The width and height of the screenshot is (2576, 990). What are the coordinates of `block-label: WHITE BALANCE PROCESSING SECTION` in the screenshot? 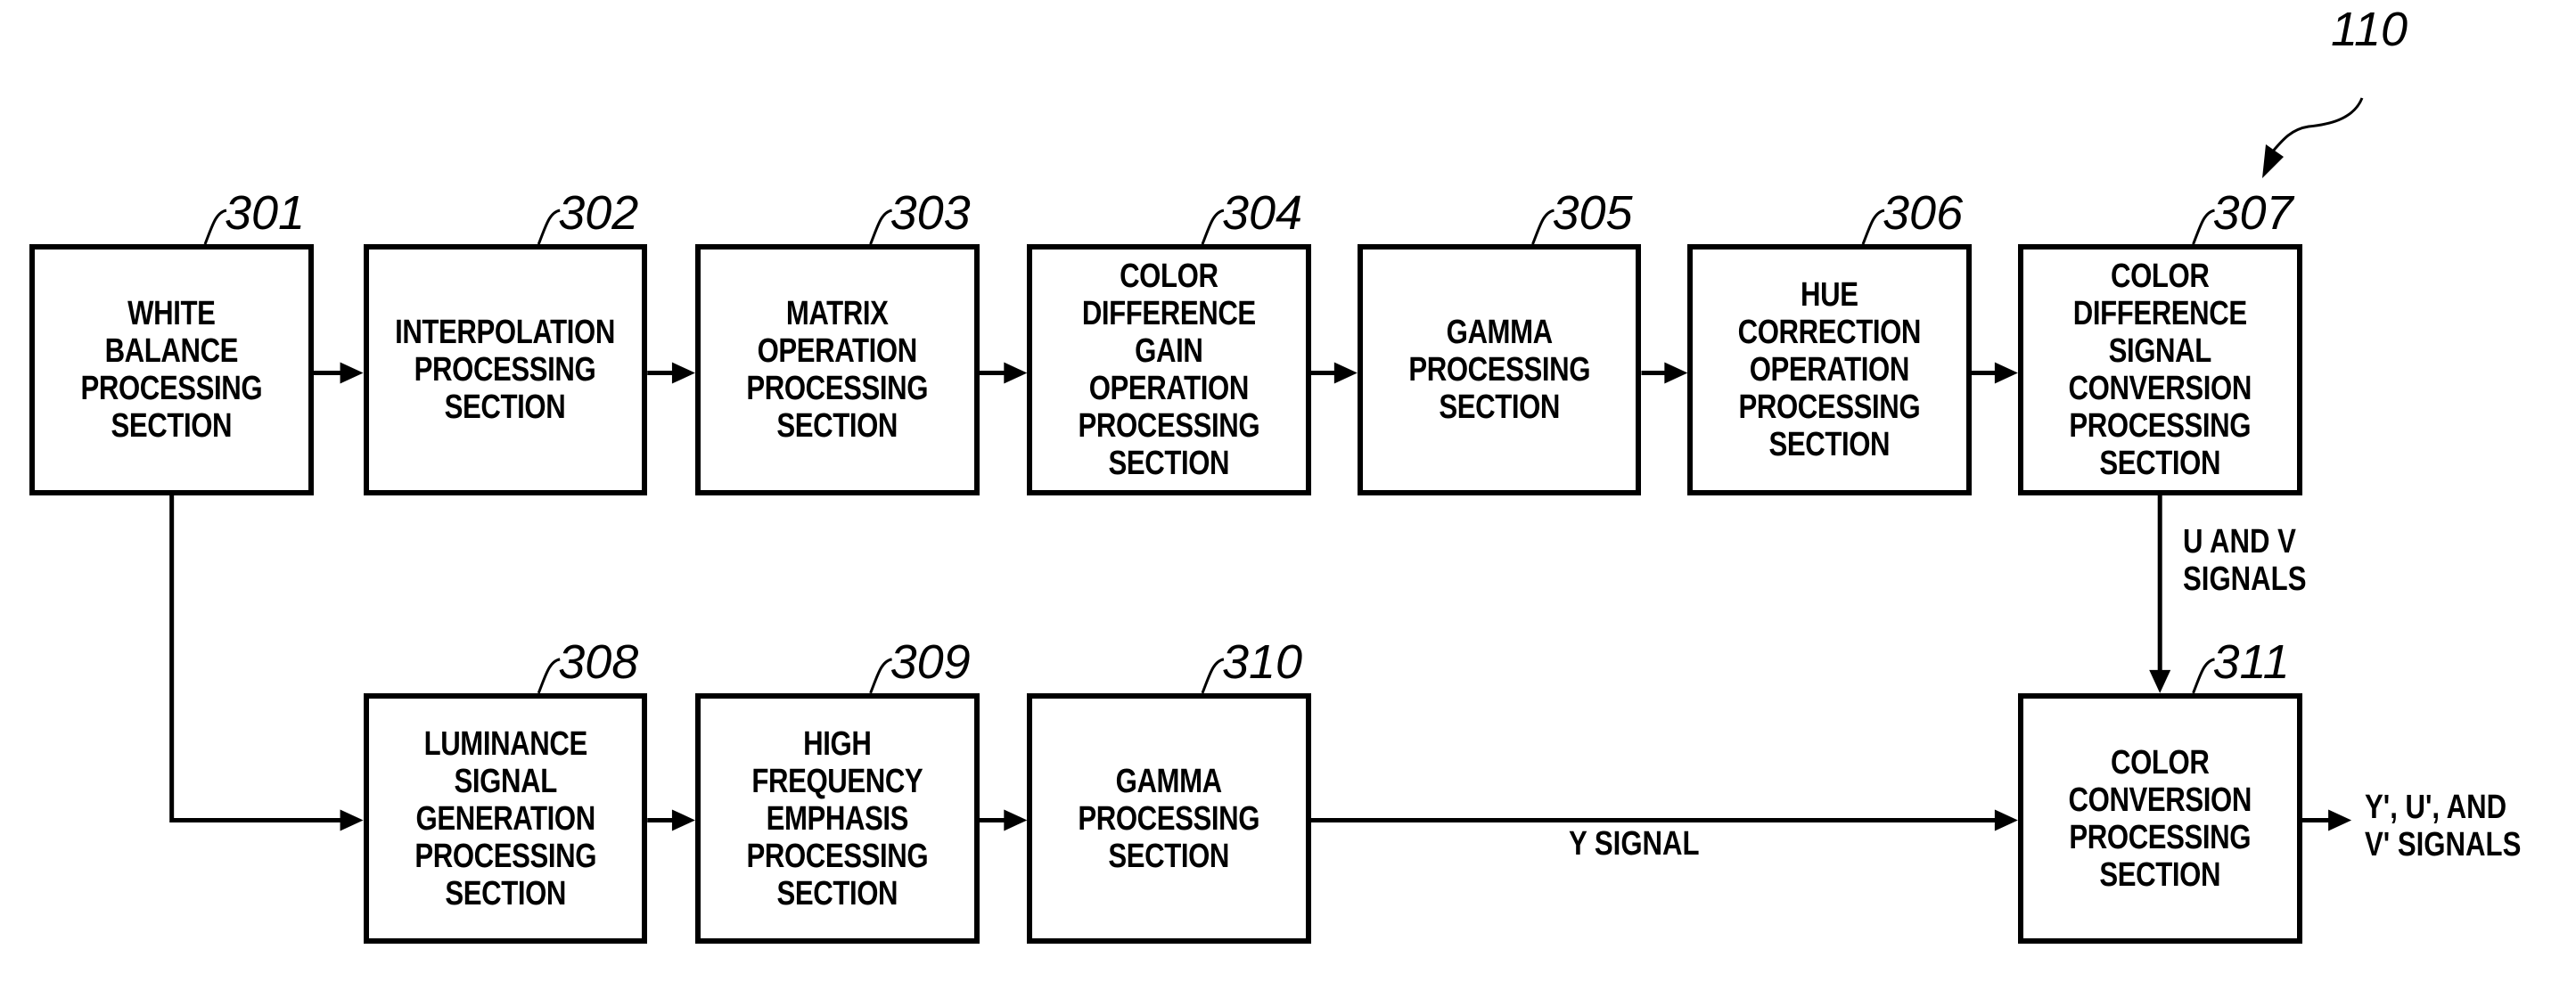 It's located at (172, 369).